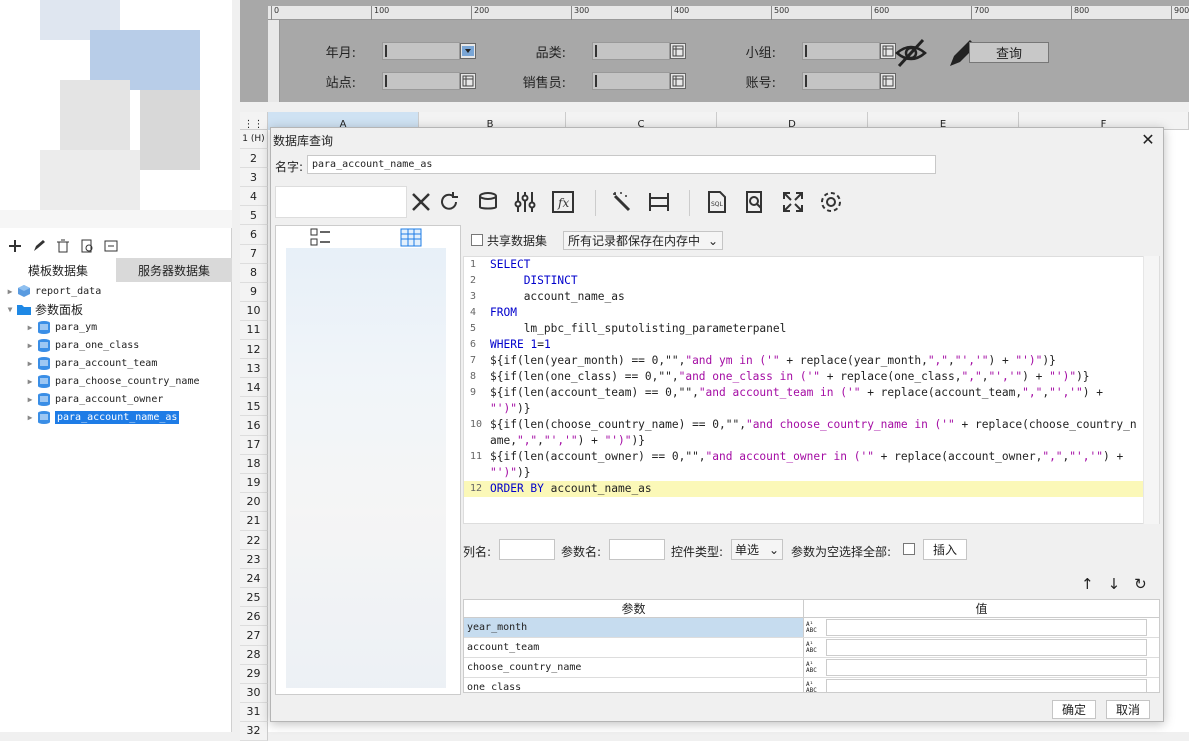  What do you see at coordinates (254, 426) in the screenshot?
I see `row-header-cell: 16` at bounding box center [254, 426].